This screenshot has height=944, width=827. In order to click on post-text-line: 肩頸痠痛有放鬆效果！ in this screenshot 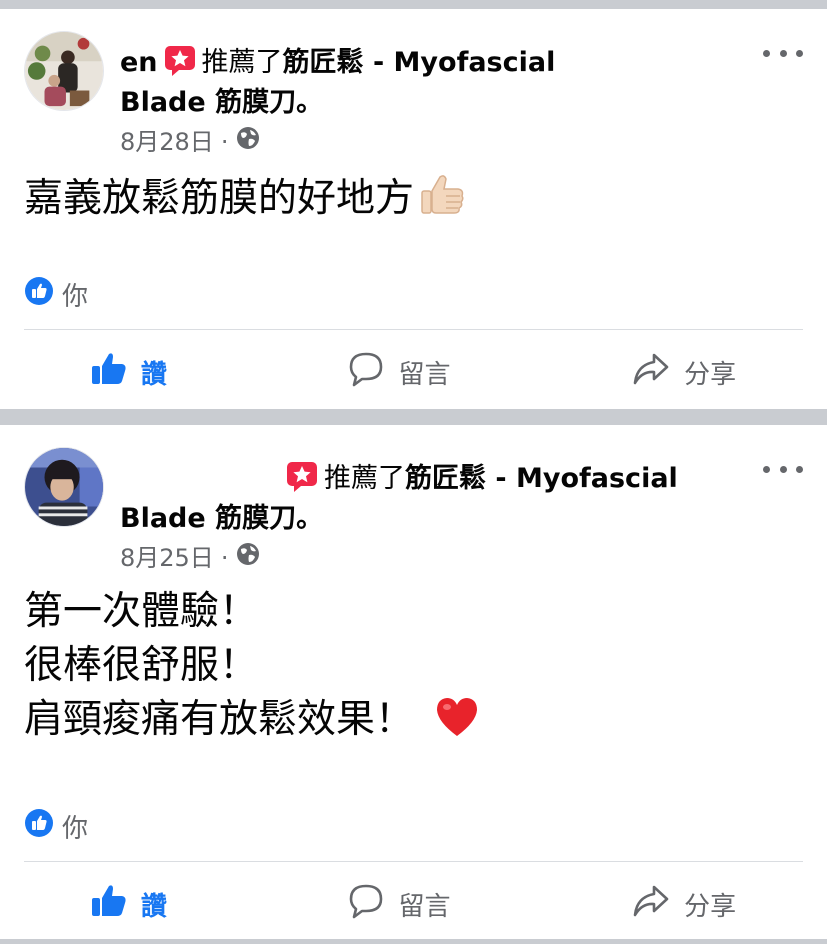, I will do `click(219, 719)`.